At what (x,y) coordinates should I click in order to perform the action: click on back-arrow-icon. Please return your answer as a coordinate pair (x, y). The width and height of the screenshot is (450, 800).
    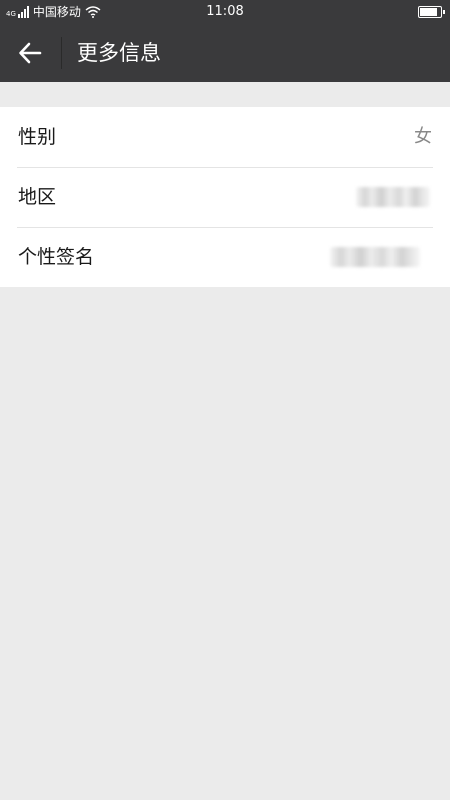
    Looking at the image, I should click on (30, 53).